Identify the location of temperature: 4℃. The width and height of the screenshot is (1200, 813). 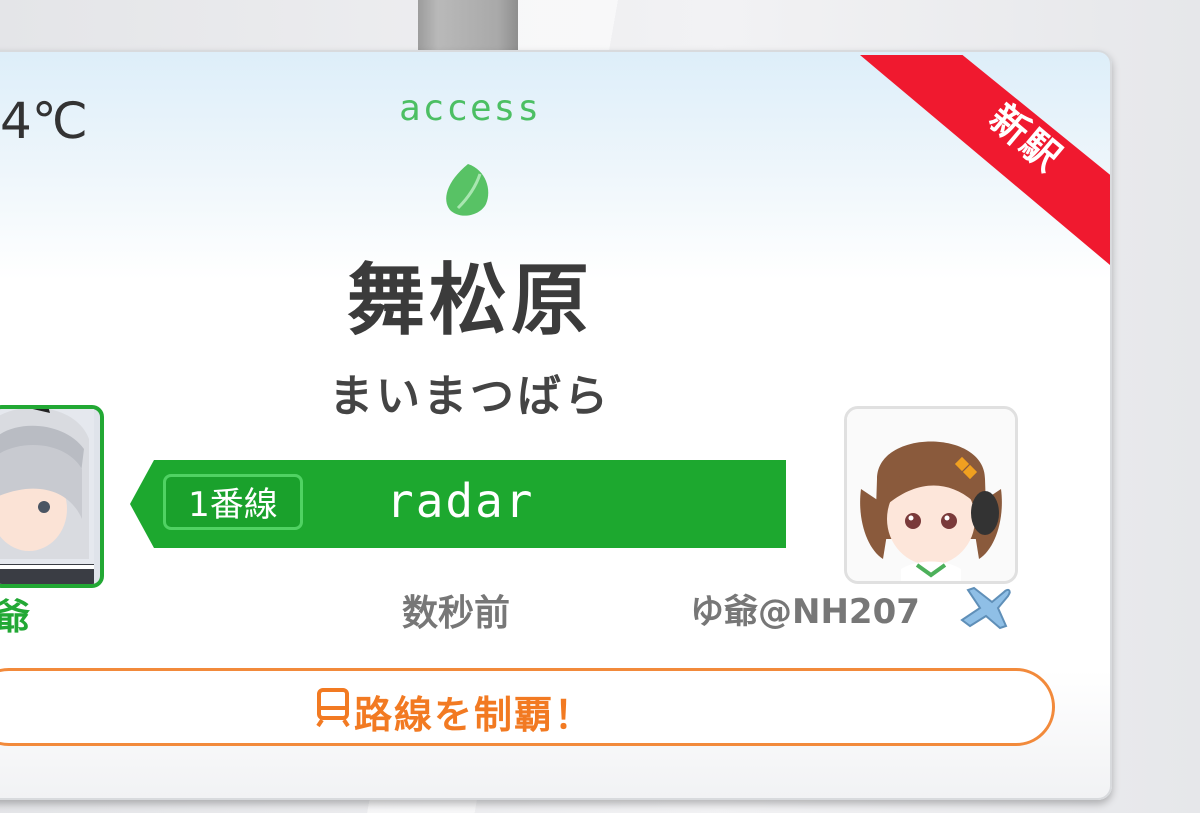
(44, 121).